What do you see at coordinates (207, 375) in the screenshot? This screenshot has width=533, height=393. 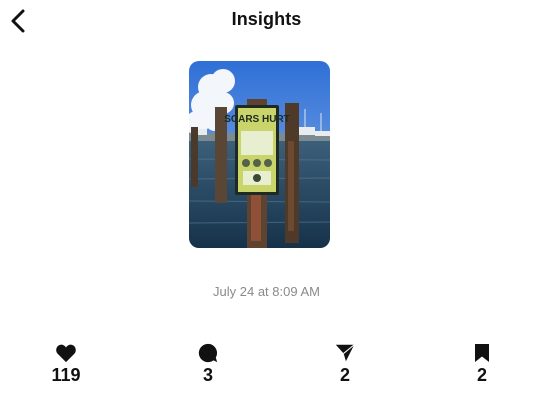 I see `comments-count: 3` at bounding box center [207, 375].